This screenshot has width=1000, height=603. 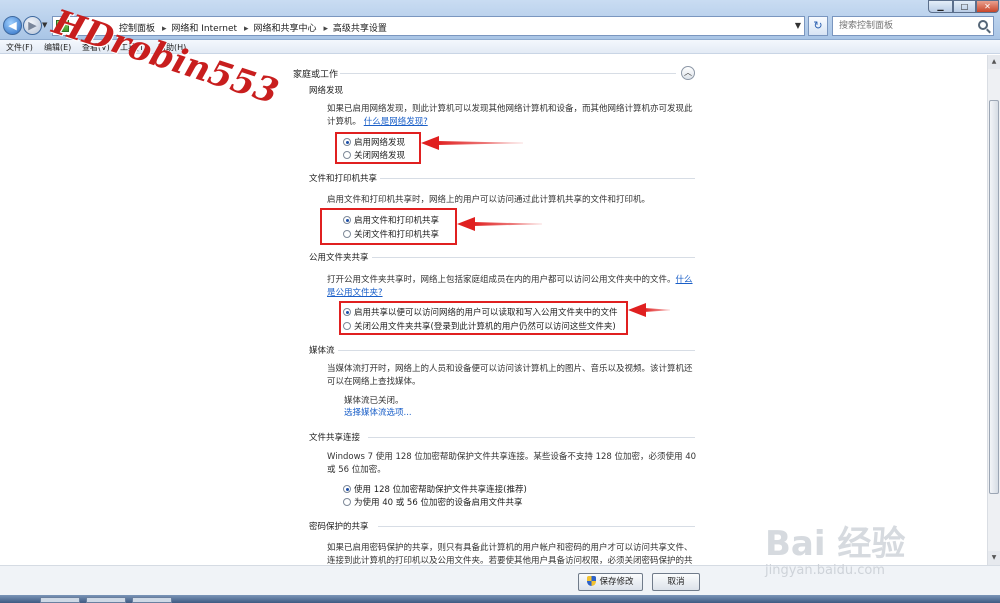 What do you see at coordinates (284, 29) in the screenshot?
I see `breadcrumb-network-center: 网络和共享中心` at bounding box center [284, 29].